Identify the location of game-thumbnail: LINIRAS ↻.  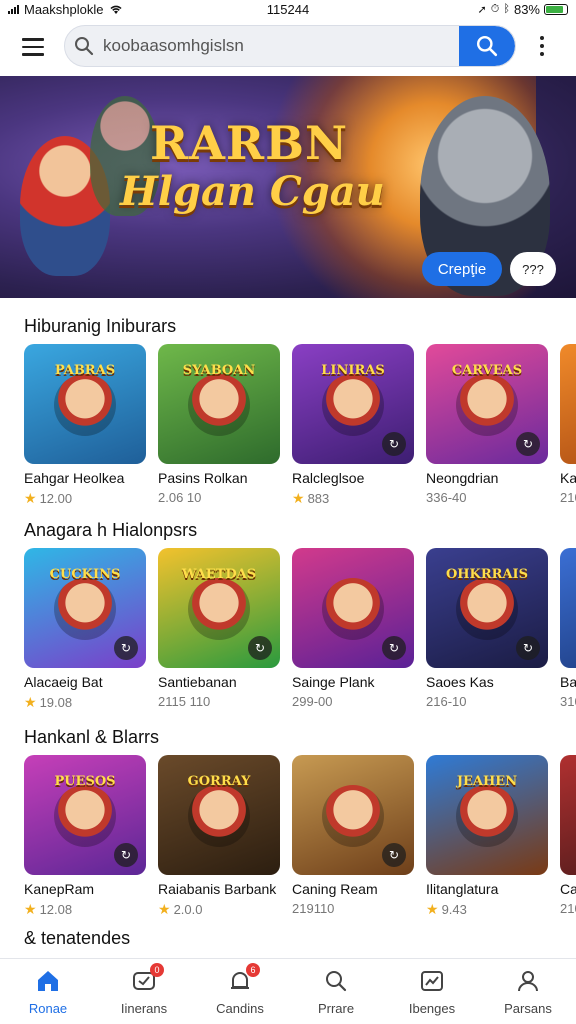
(353, 404).